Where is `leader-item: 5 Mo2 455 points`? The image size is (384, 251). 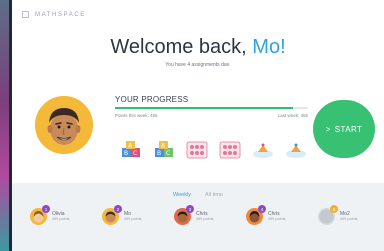 leader-item: 5 Mo2 455 points is located at coordinates (344, 215).